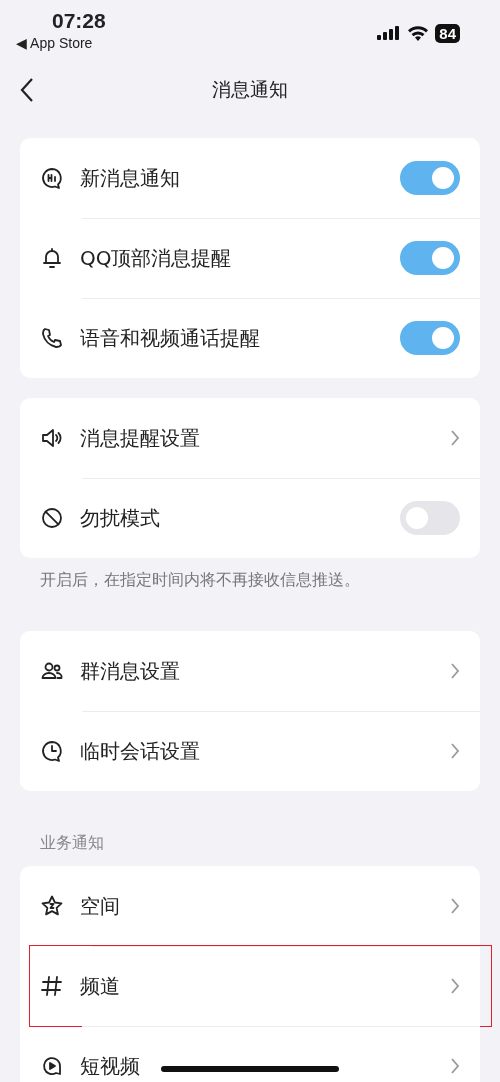 The image size is (500, 1082). Describe the element at coordinates (52, 906) in the screenshot. I see `star-icon` at that location.